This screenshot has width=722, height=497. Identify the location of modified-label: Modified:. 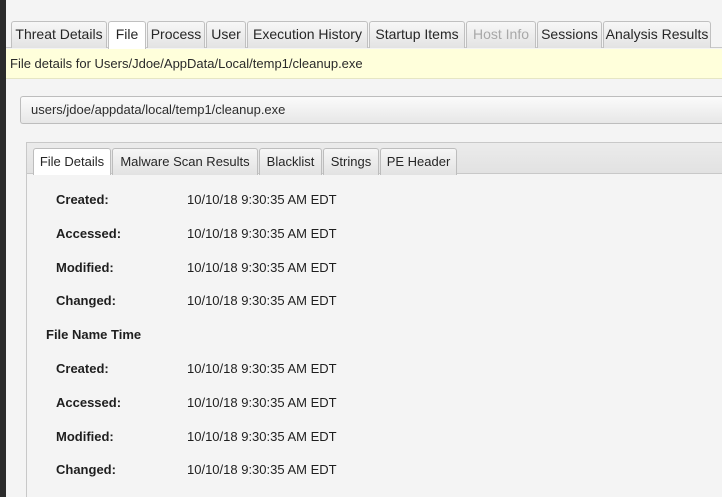
(85, 267).